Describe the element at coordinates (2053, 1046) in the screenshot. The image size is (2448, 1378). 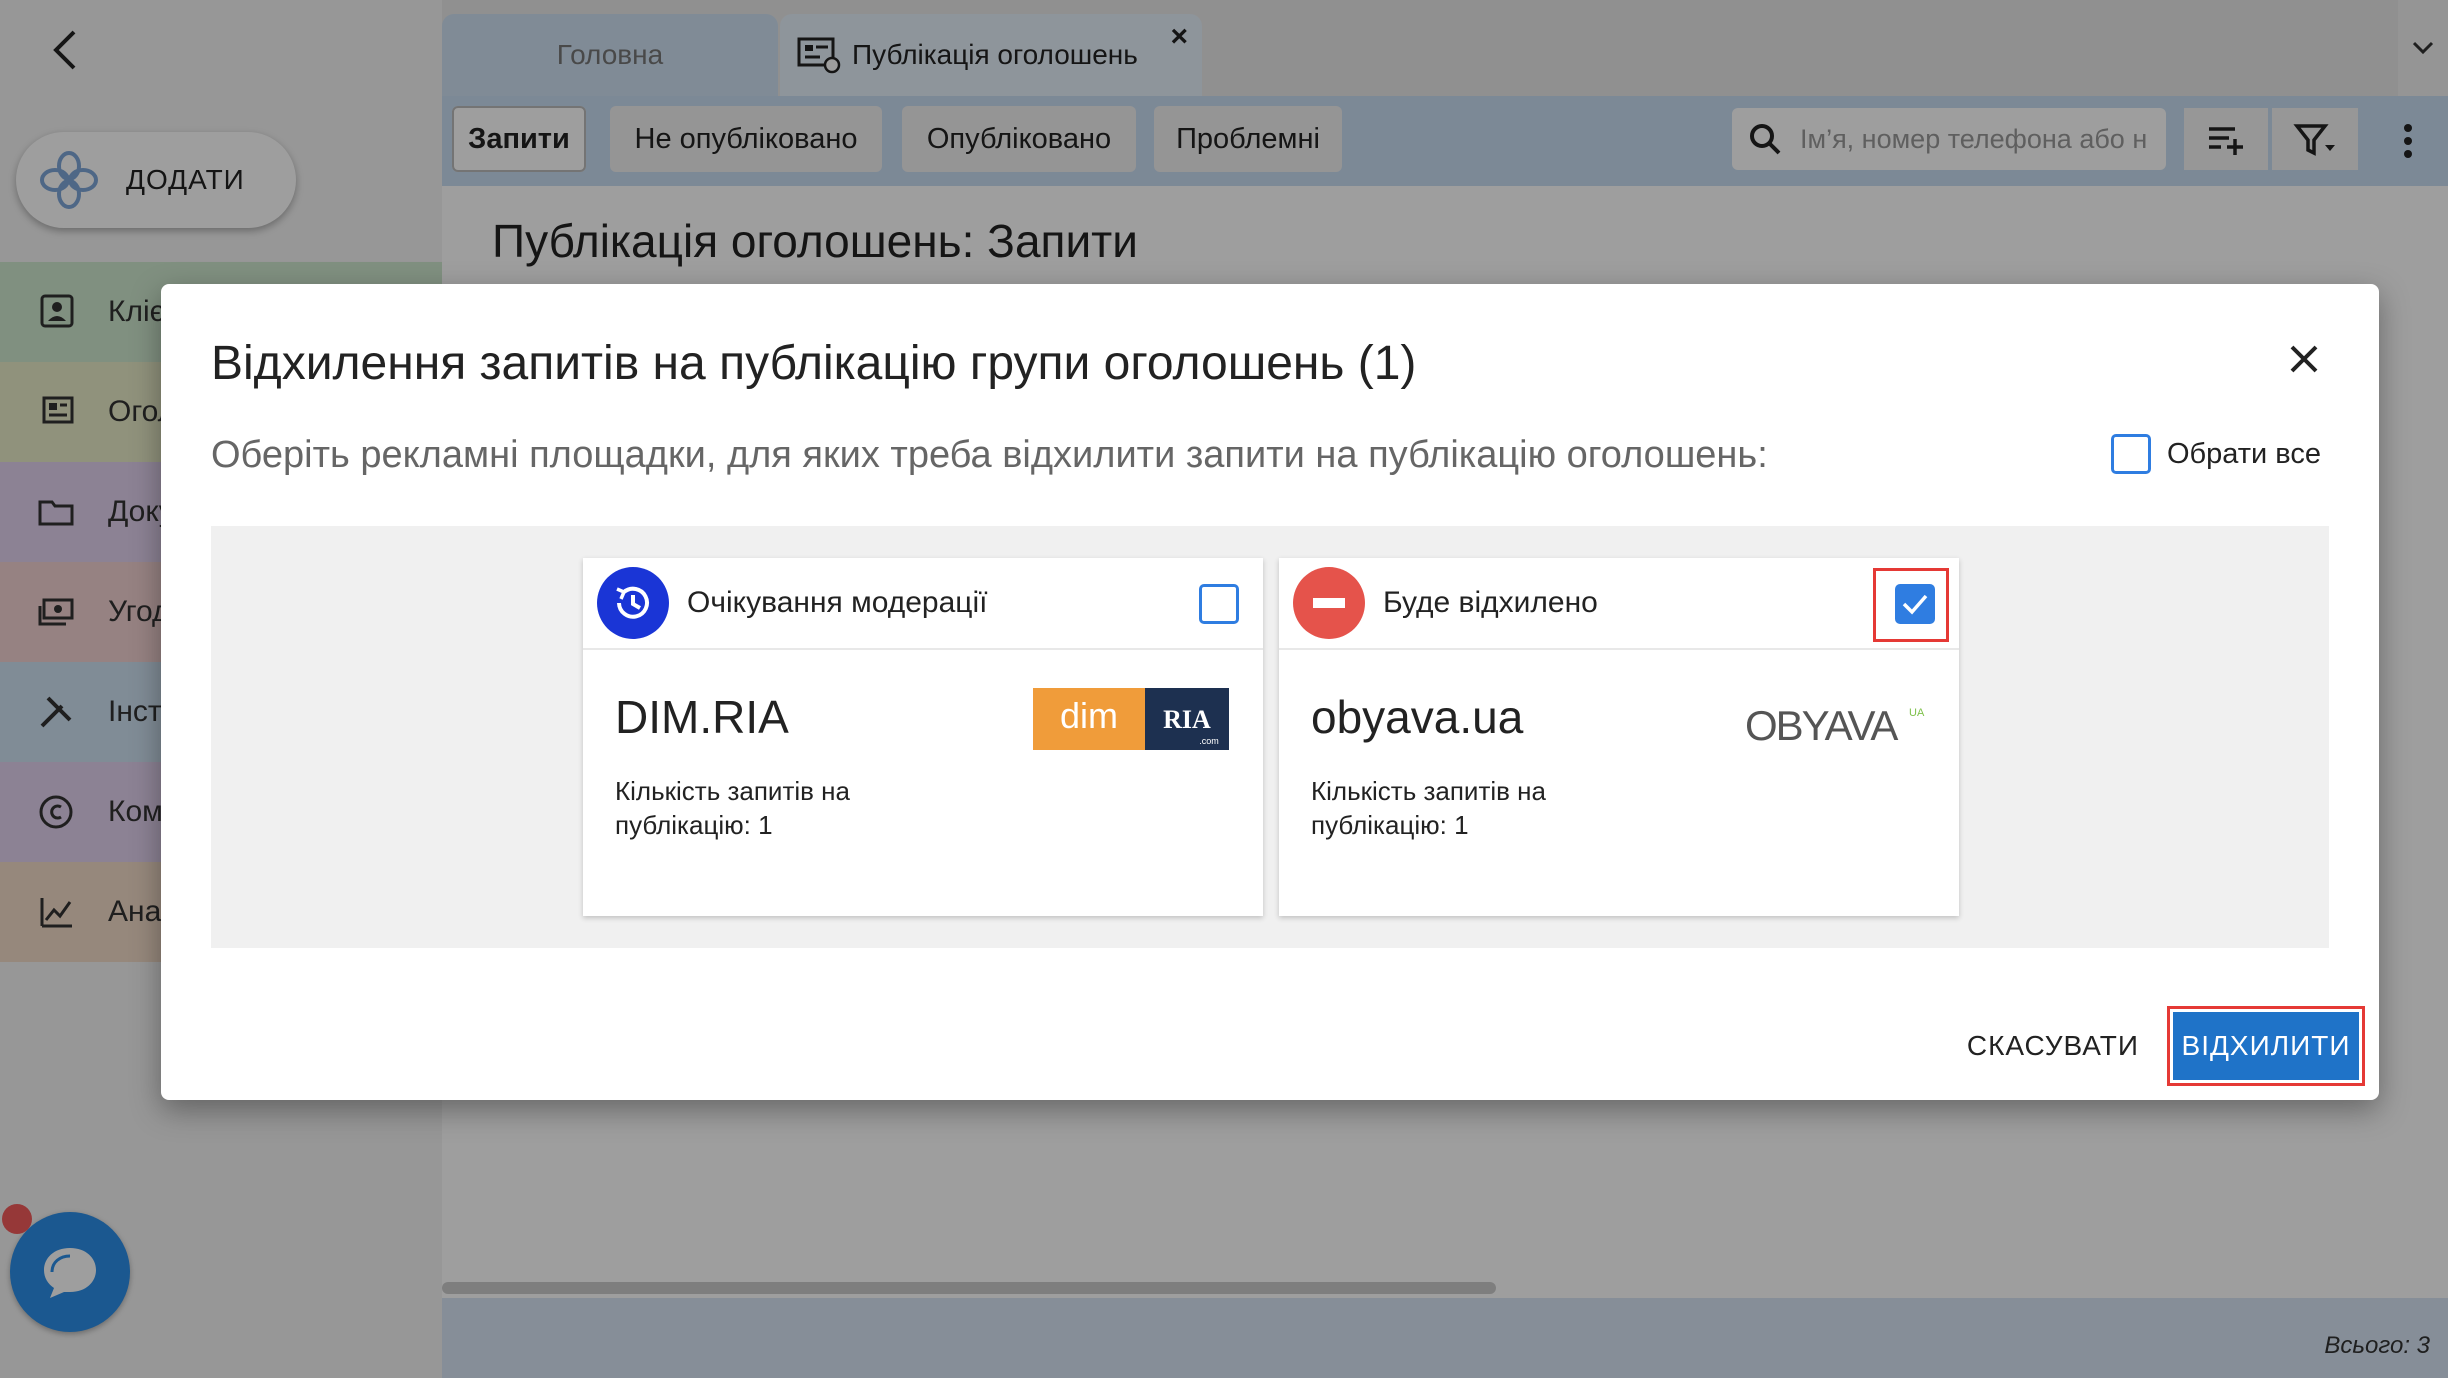
I see `cancel-button: СКАСУВАТИ` at that location.